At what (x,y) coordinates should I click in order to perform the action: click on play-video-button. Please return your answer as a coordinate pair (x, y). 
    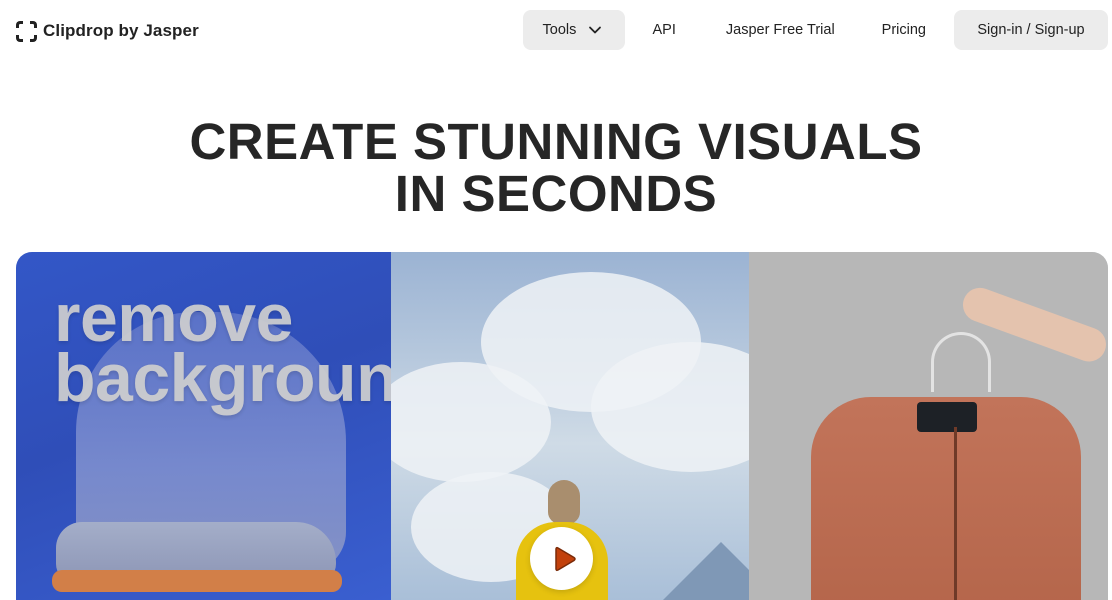
    Looking at the image, I should click on (561, 558).